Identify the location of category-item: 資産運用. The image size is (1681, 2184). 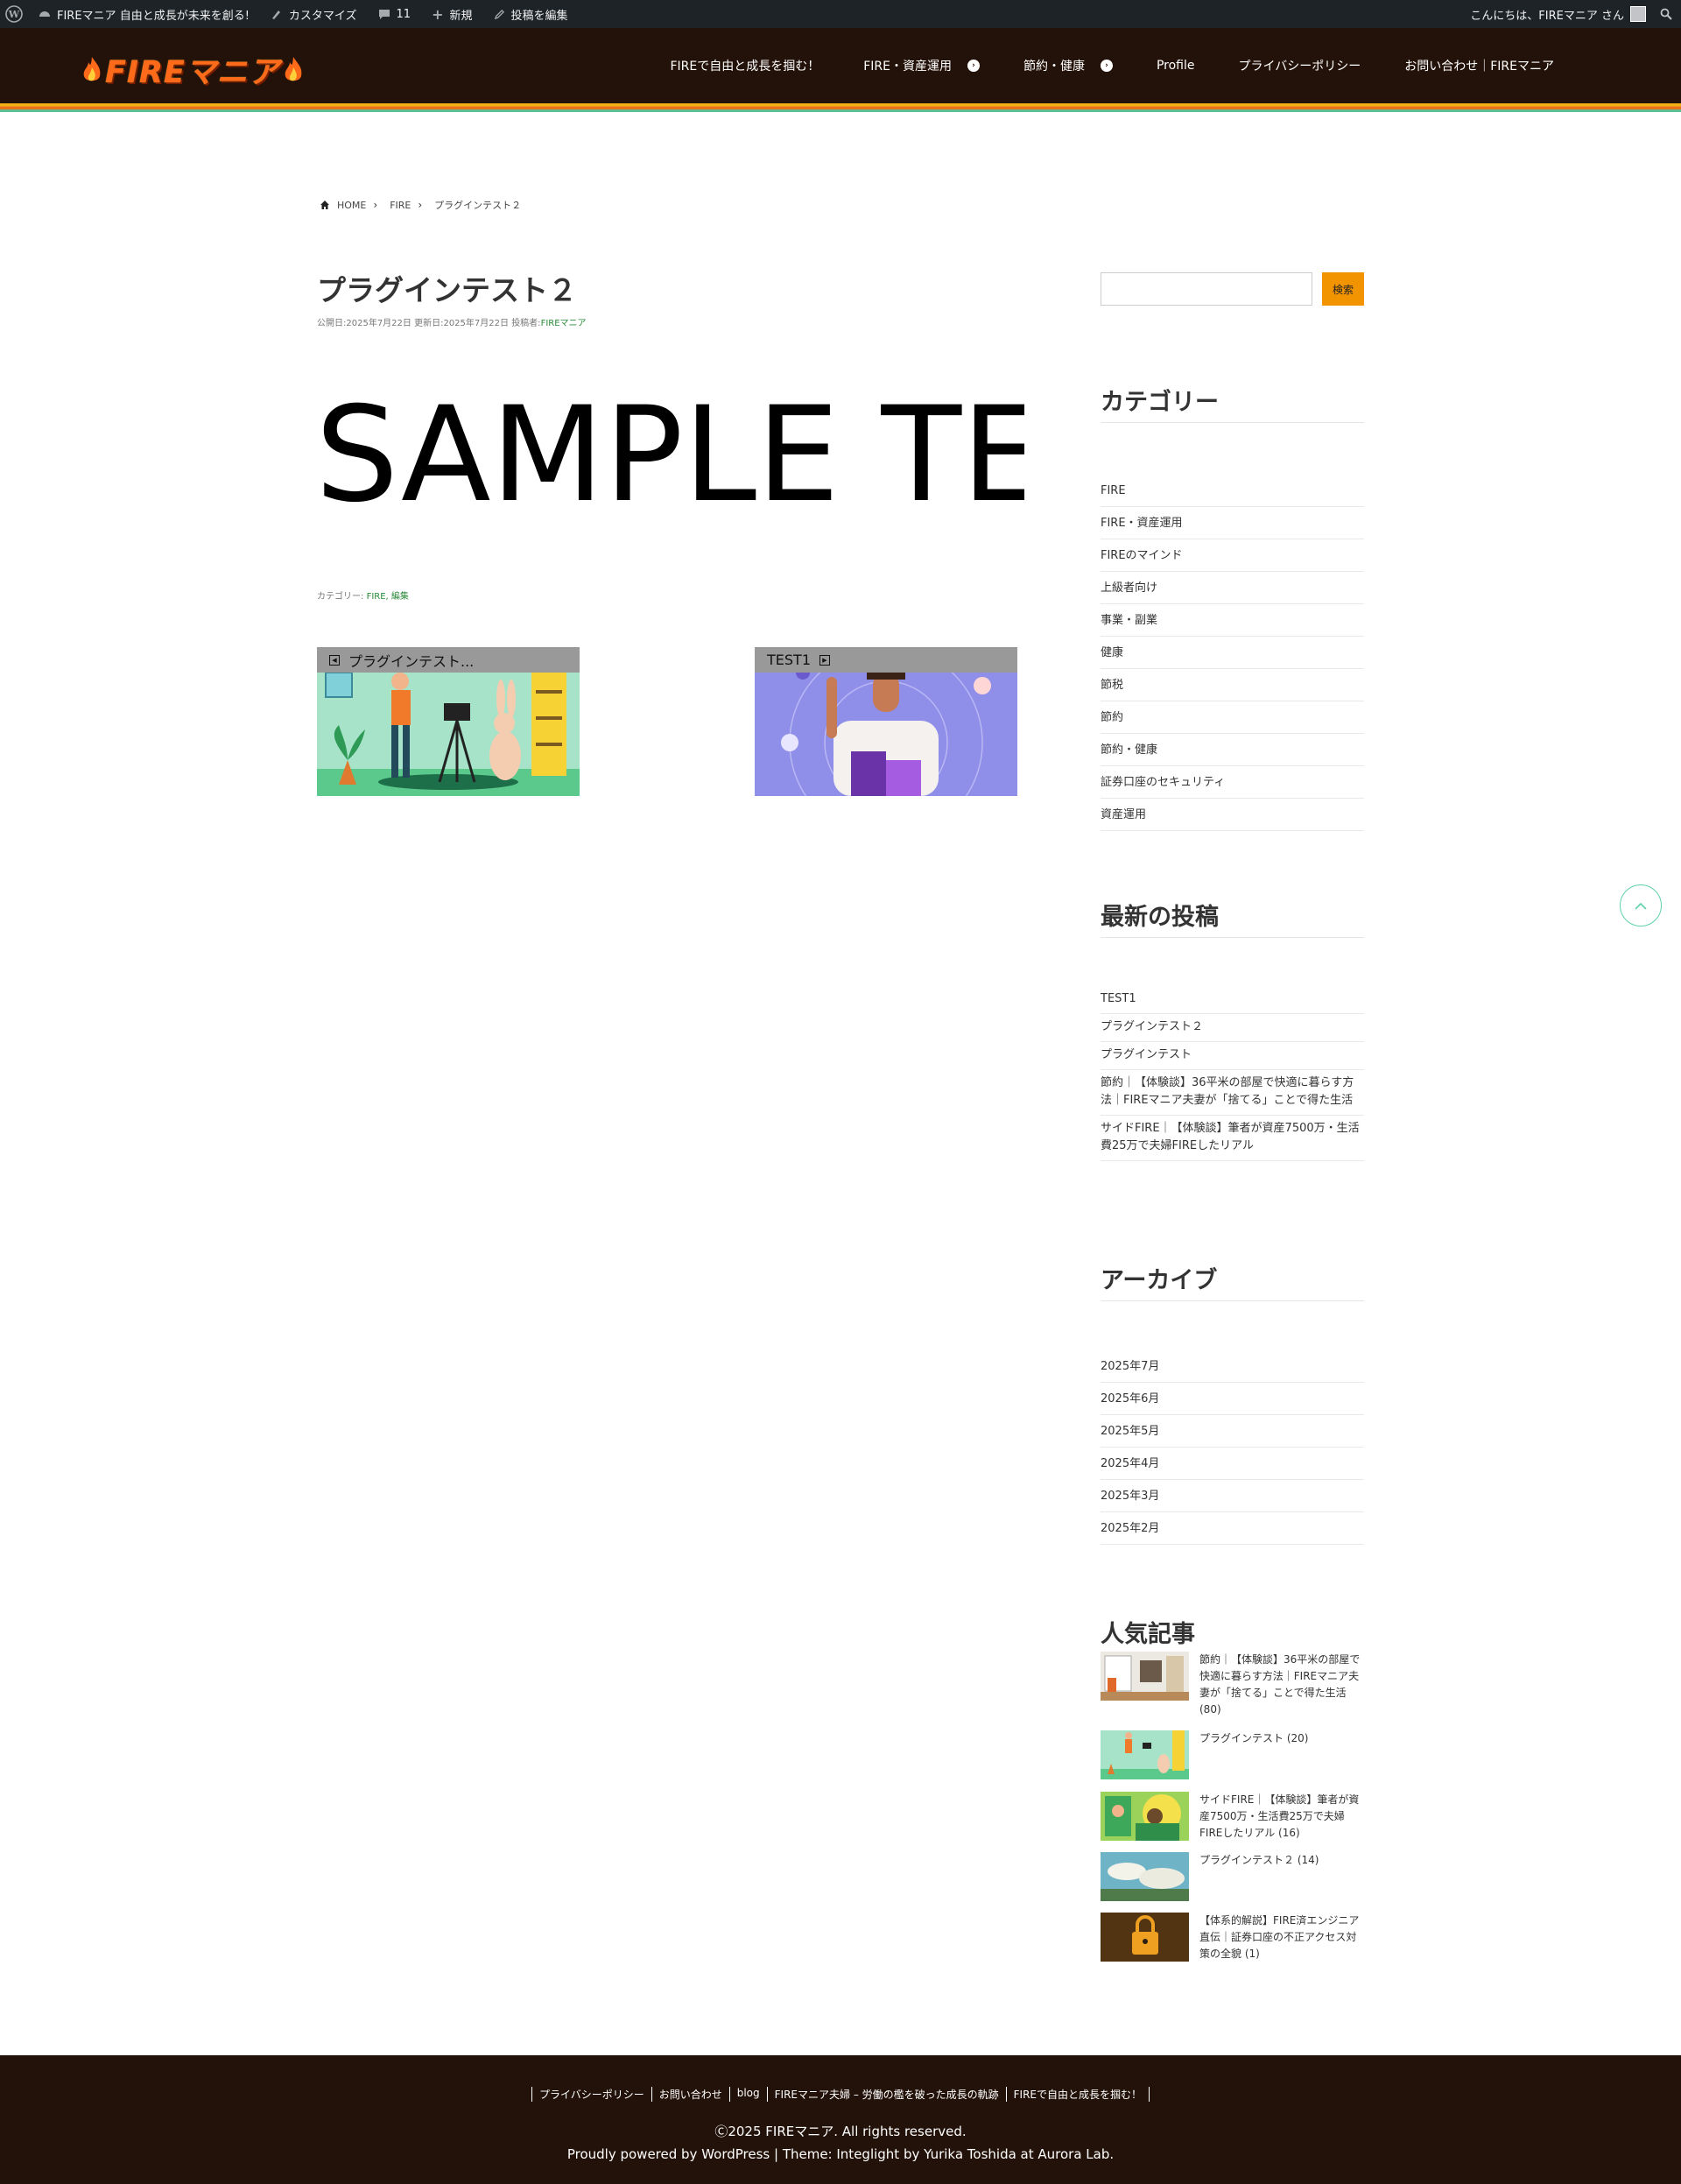
(1232, 815).